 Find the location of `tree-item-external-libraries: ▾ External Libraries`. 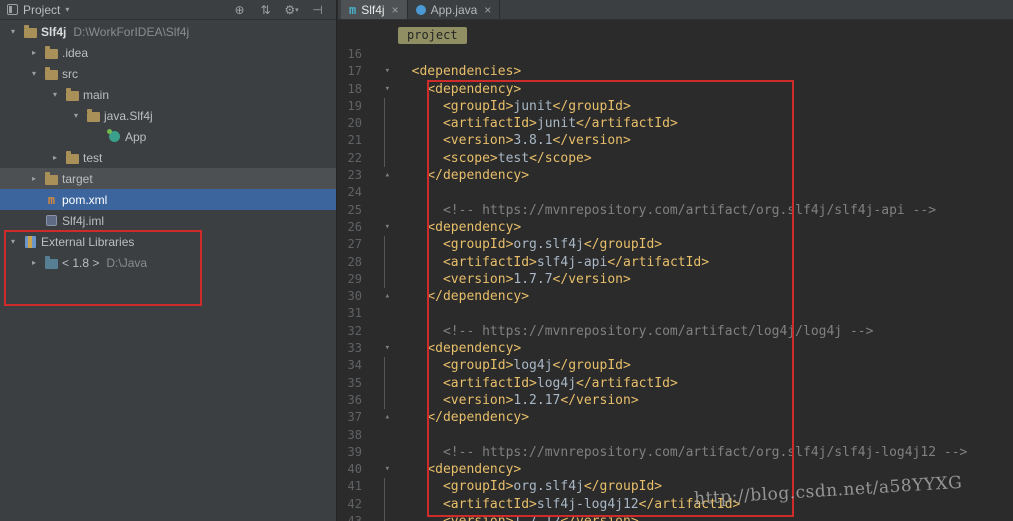

tree-item-external-libraries: ▾ External Libraries is located at coordinates (168, 241).